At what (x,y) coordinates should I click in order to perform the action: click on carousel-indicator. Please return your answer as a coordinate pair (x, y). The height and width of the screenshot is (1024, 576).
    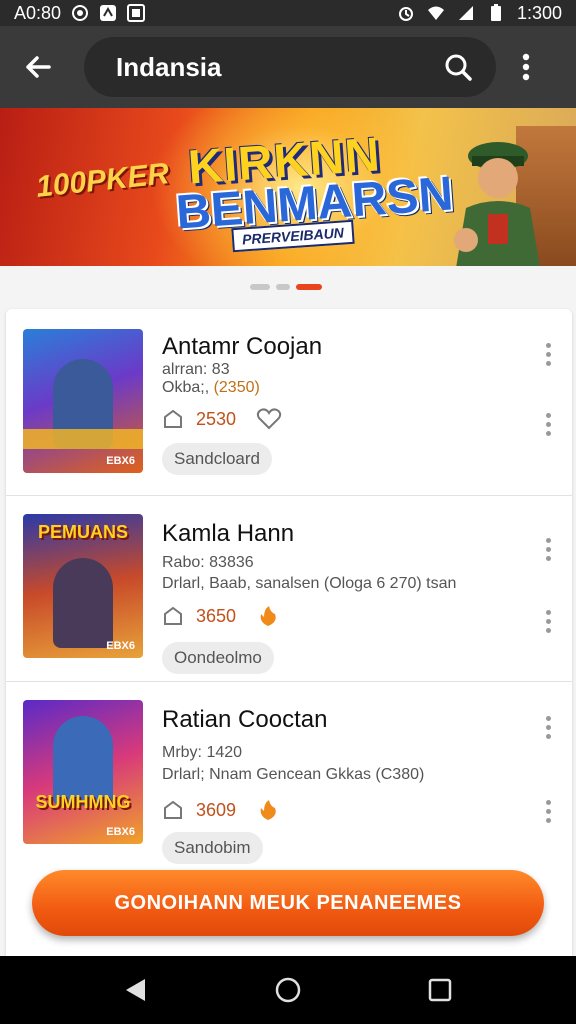
    Looking at the image, I should click on (286, 287).